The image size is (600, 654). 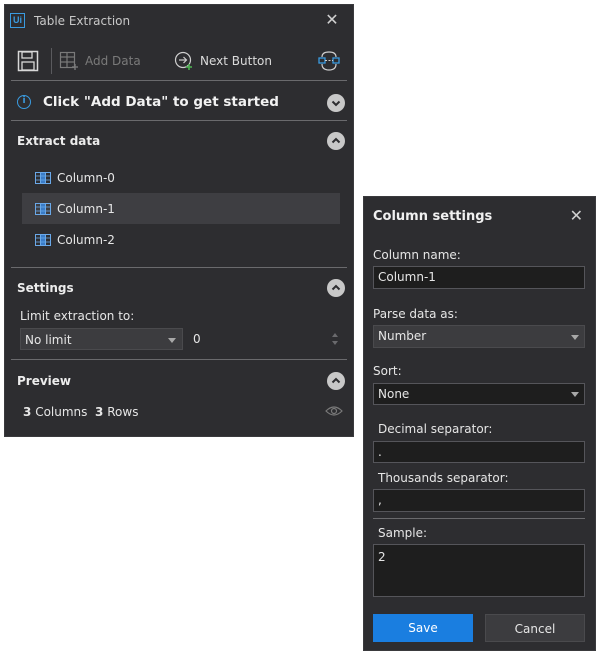 I want to click on preview-rows-count: 3, so click(x=99, y=412).